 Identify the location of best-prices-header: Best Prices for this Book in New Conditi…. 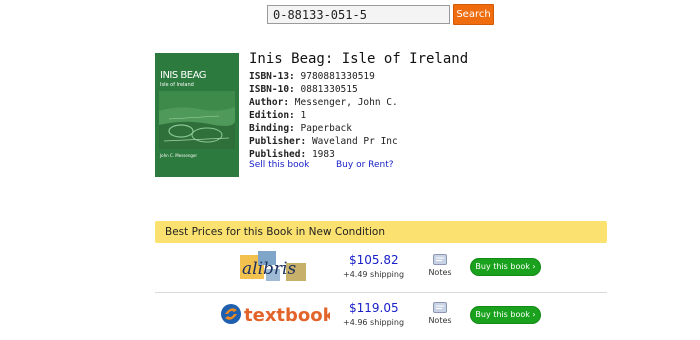
(381, 232).